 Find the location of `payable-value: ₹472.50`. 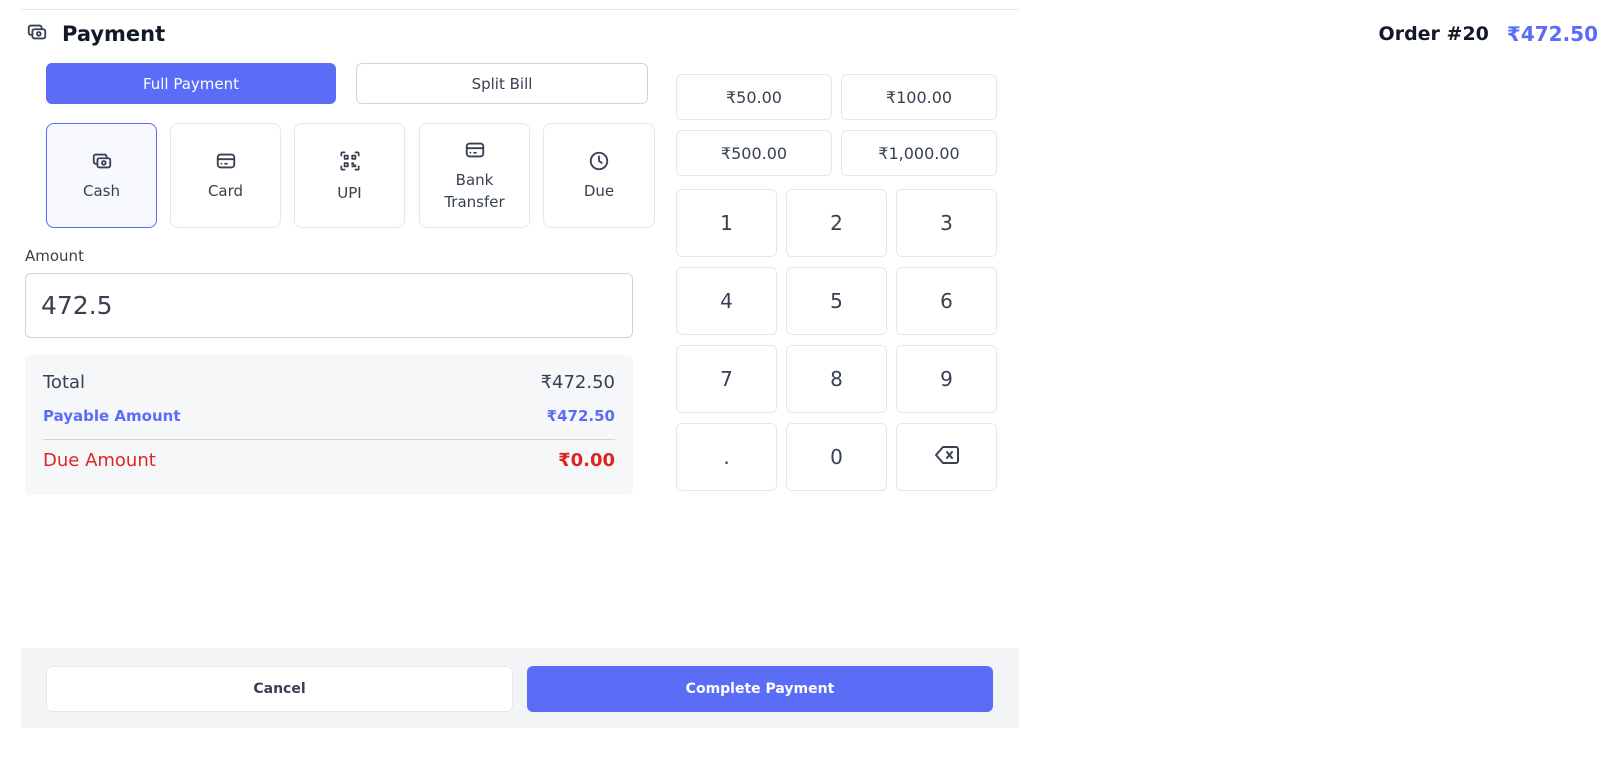

payable-value: ₹472.50 is located at coordinates (580, 416).